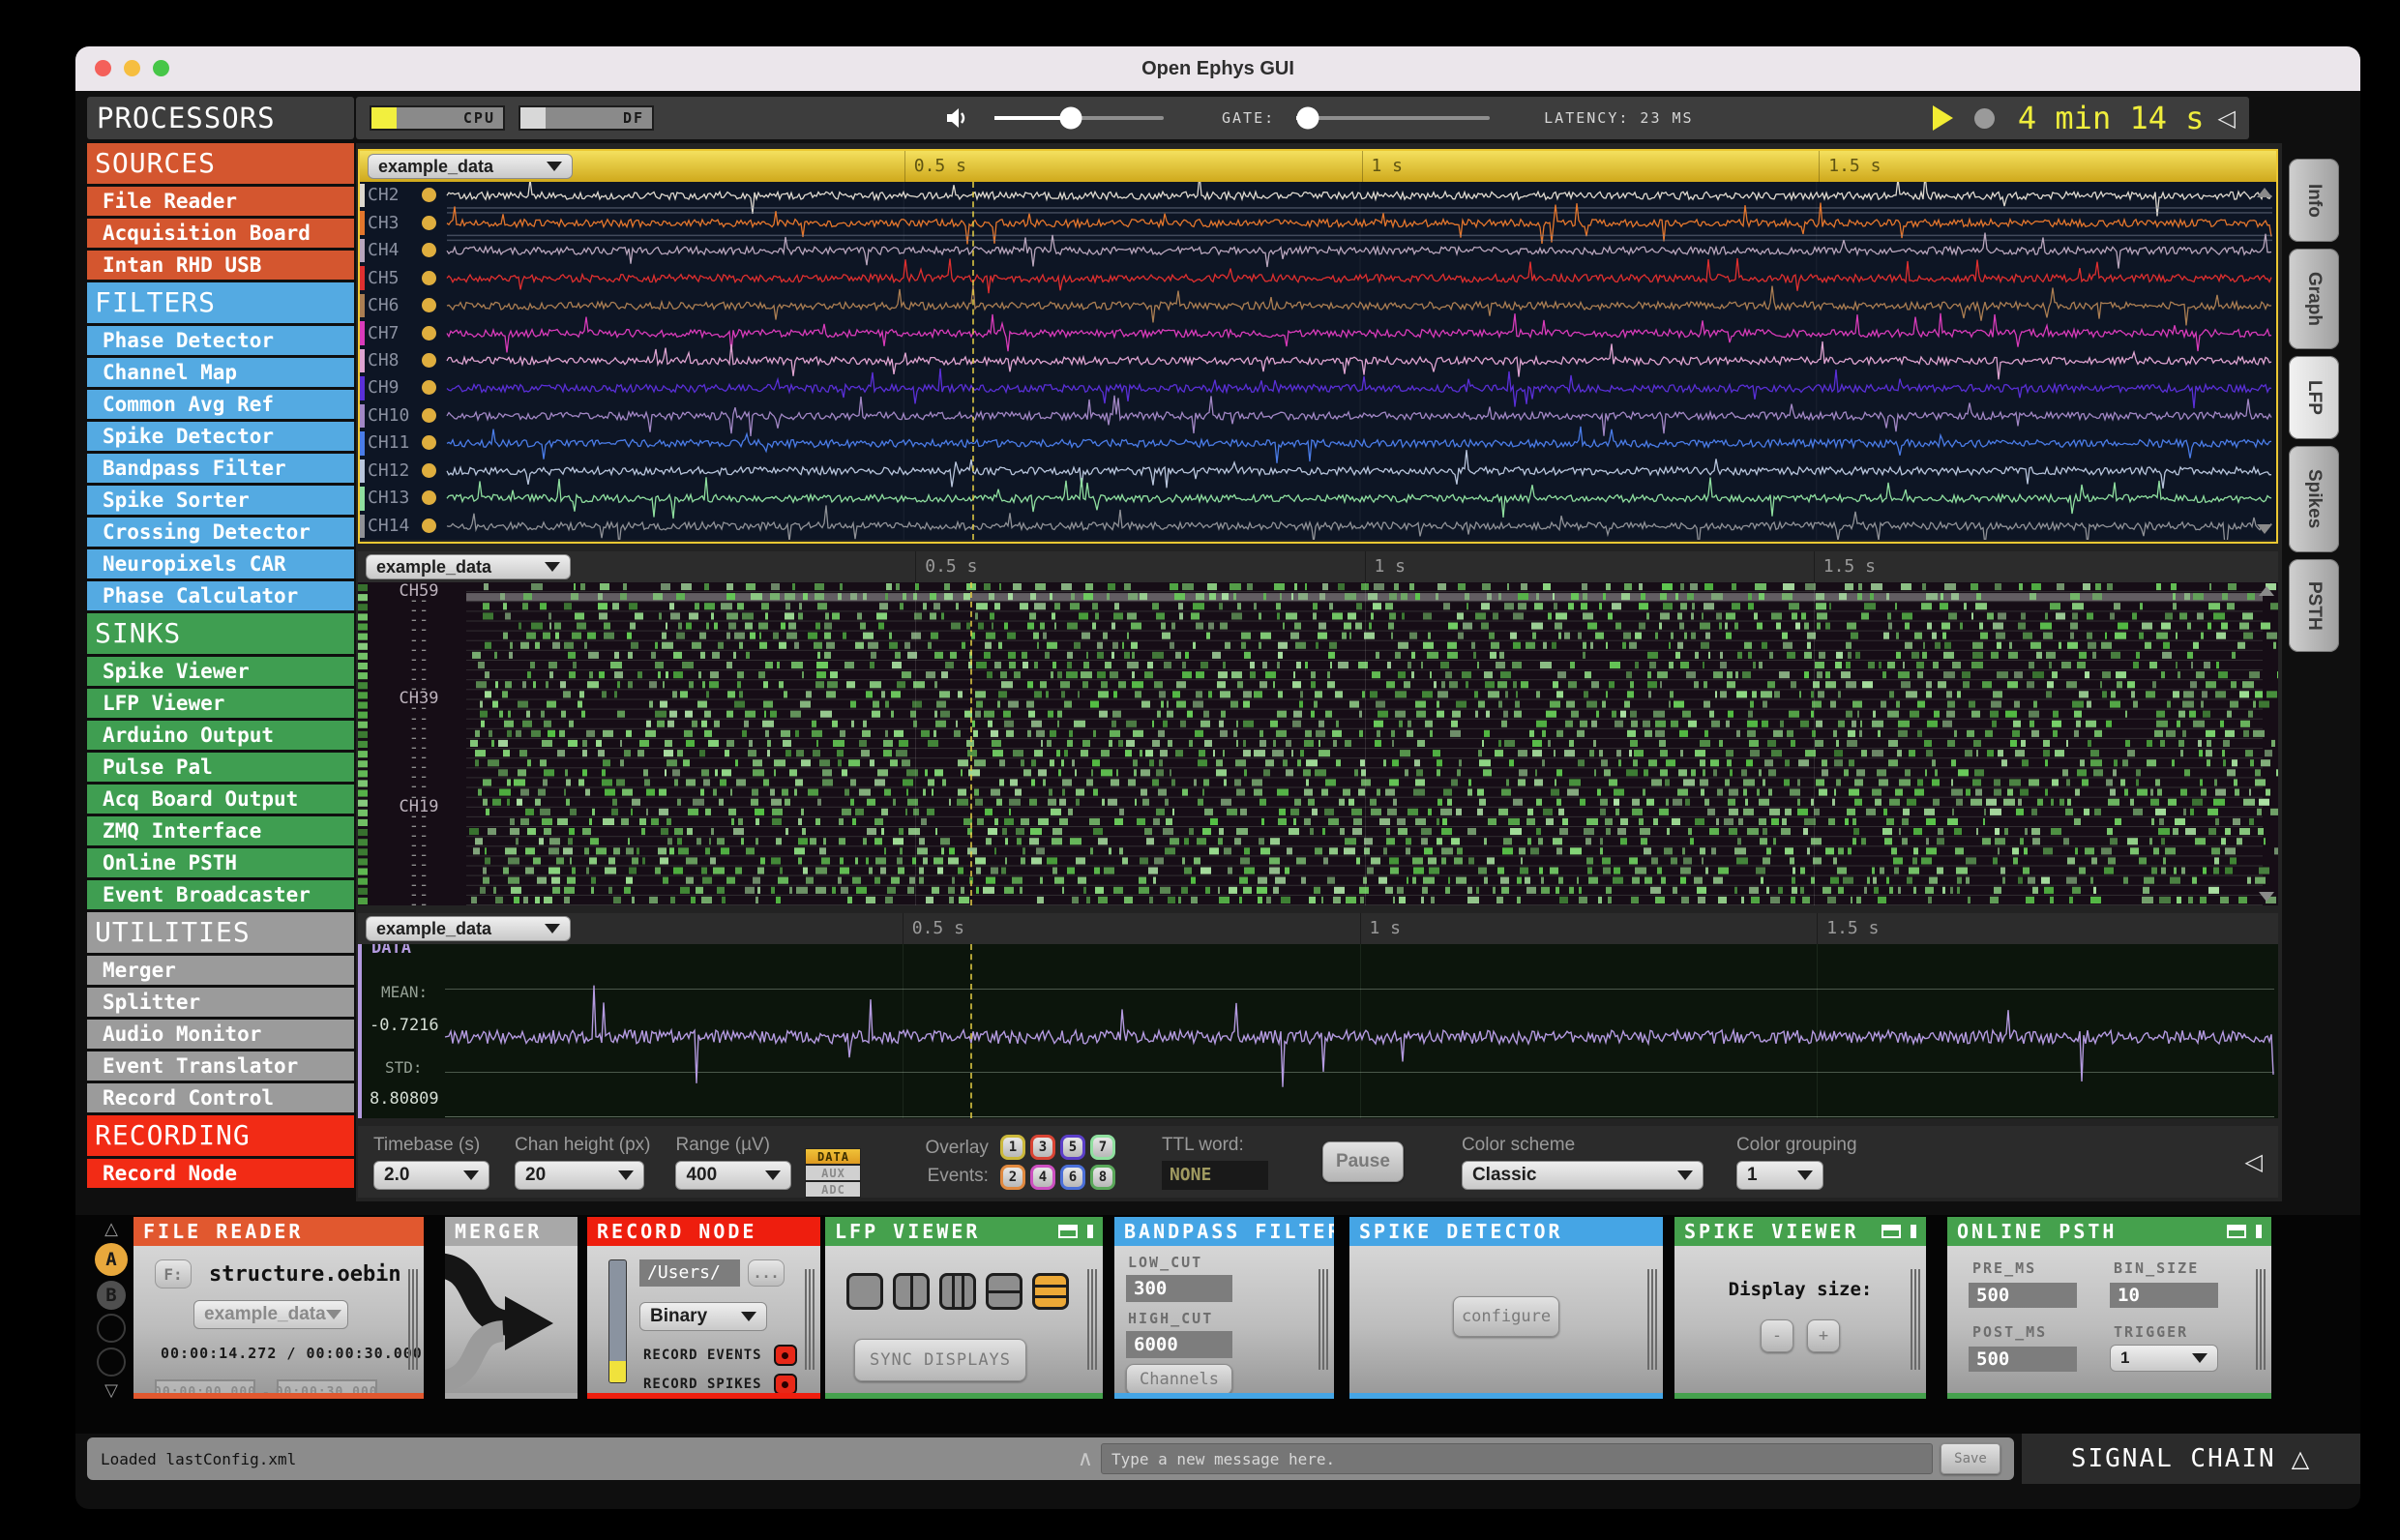  I want to click on viewer-tab-info: Info, so click(2314, 200).